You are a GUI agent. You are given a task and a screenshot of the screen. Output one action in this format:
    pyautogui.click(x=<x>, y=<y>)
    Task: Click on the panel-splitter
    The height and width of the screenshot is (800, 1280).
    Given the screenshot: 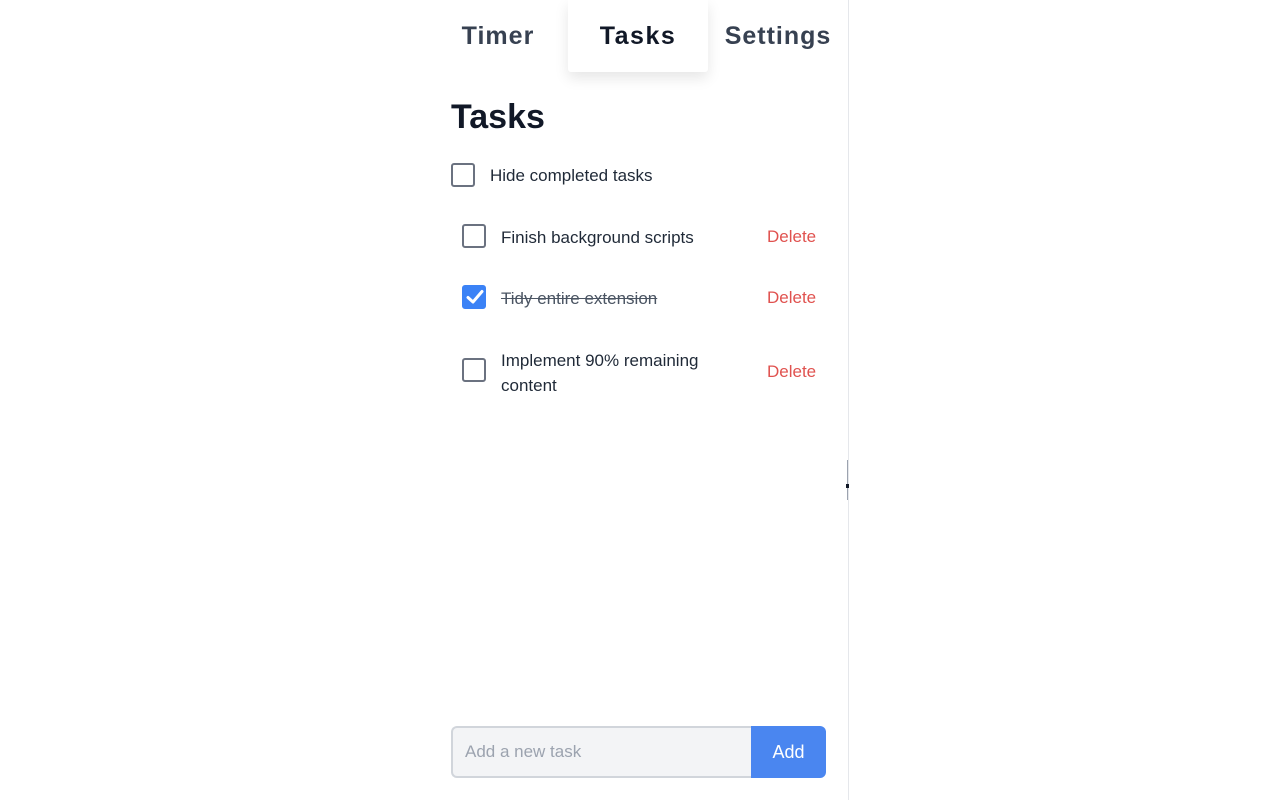 What is the action you would take?
    pyautogui.click(x=847, y=480)
    